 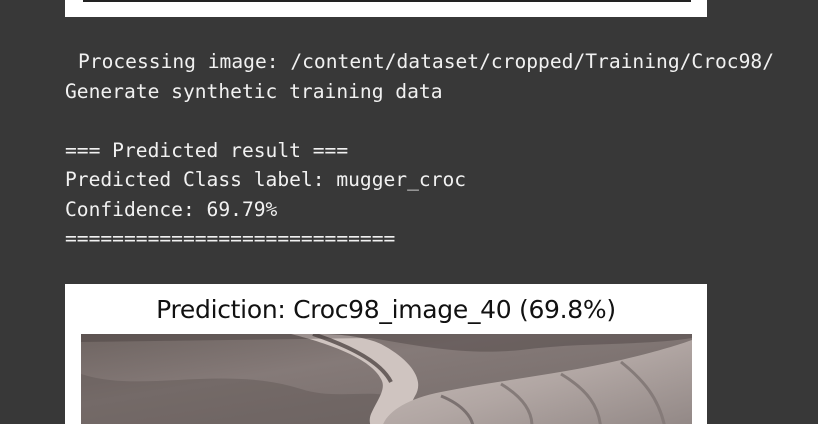 What do you see at coordinates (266, 179) in the screenshot?
I see `predicted-class-line: Predicted Class label: mugger_croc` at bounding box center [266, 179].